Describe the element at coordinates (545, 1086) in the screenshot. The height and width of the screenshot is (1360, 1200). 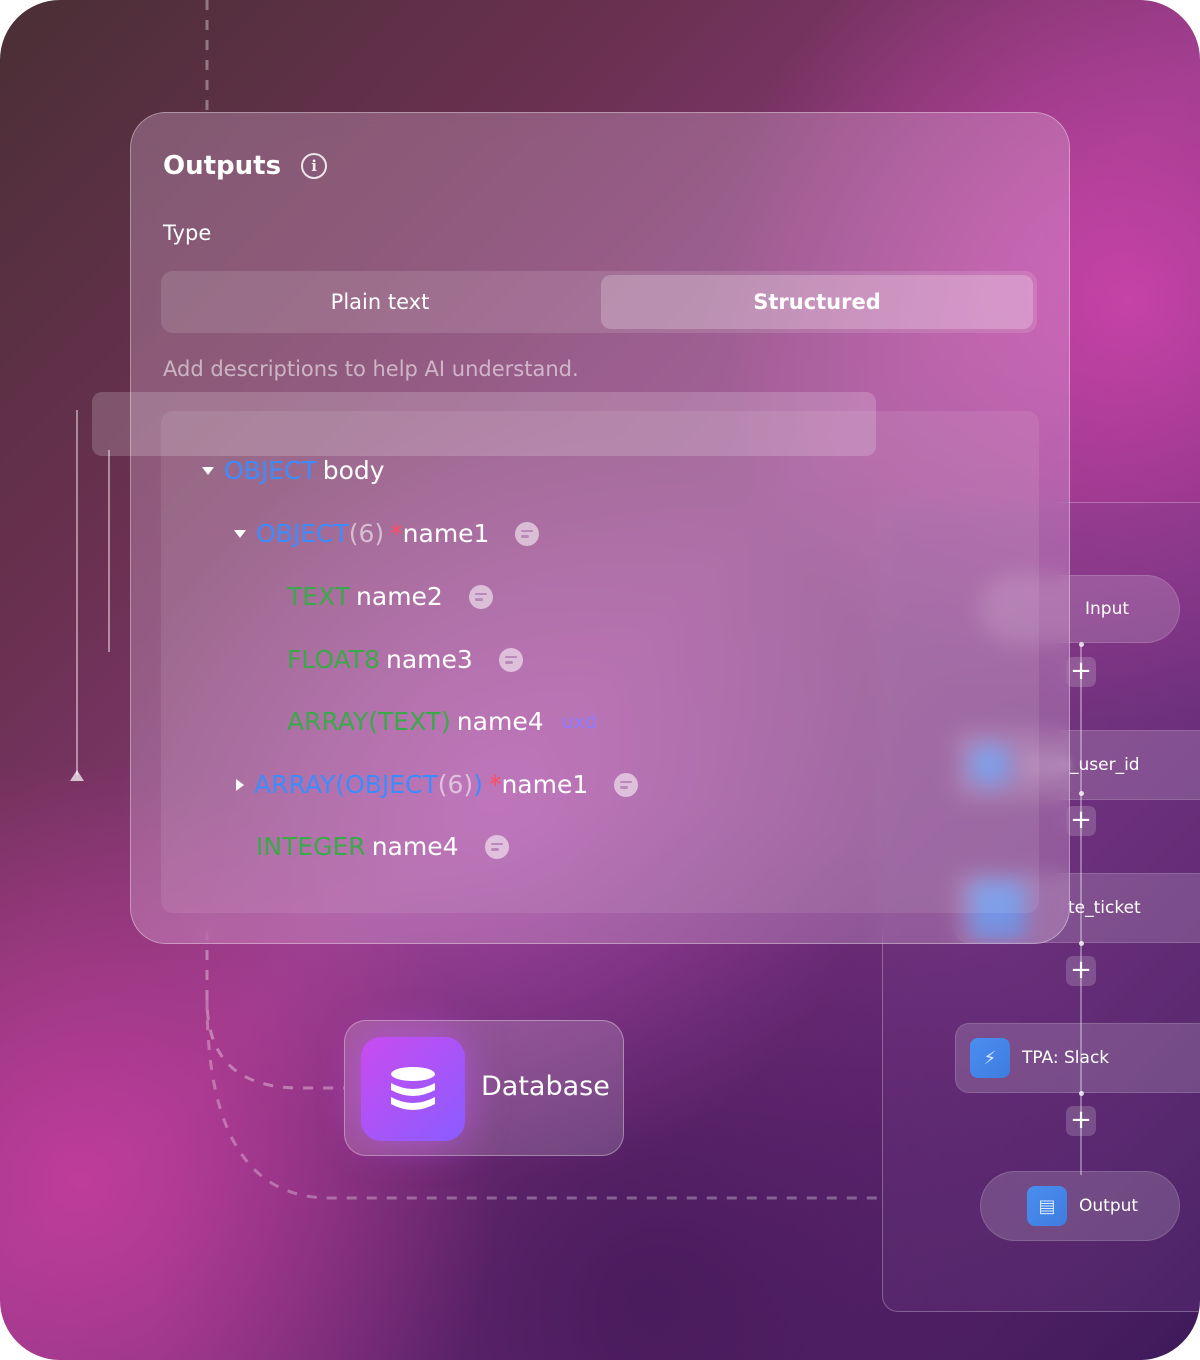
I see `database-label: Database` at that location.